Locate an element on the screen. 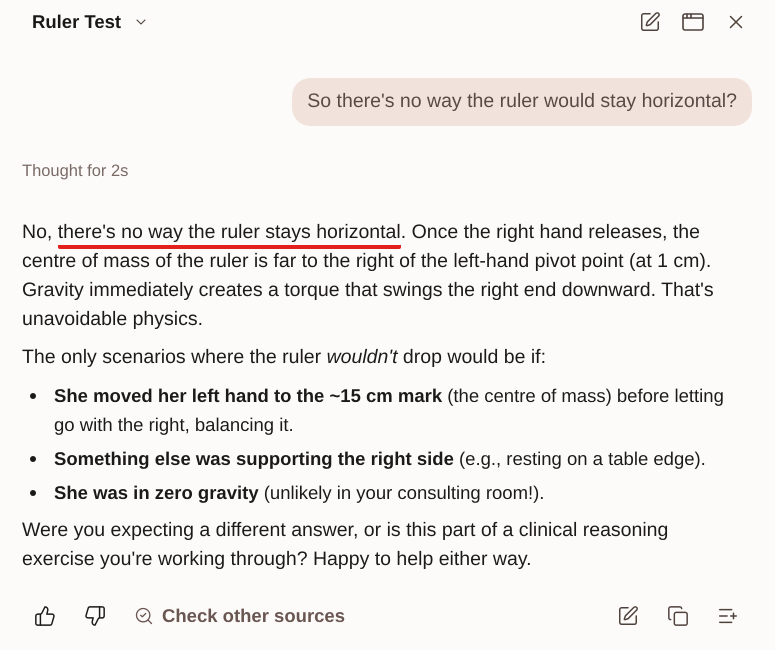  chat-title-button: Ruler Test is located at coordinates (91, 22).